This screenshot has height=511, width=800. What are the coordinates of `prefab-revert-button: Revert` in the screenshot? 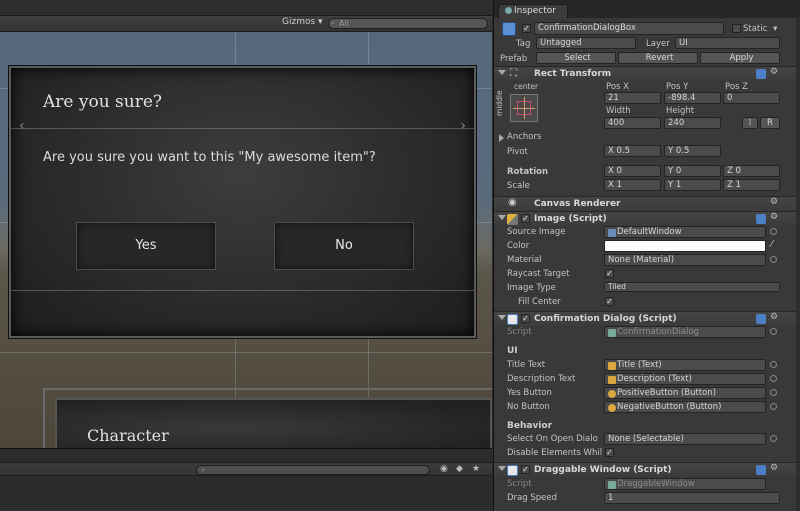 It's located at (658, 58).